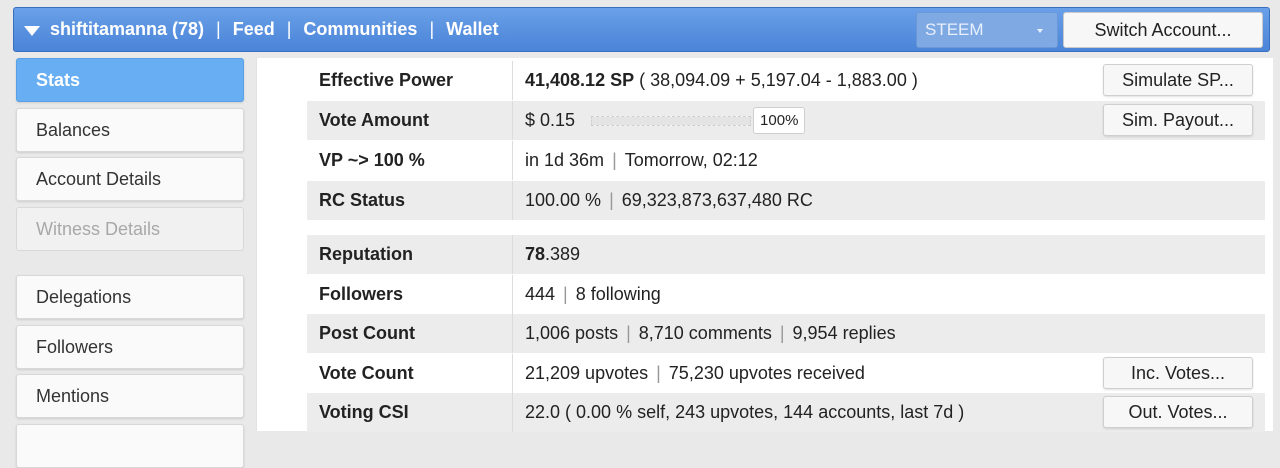 The height and width of the screenshot is (468, 1280). What do you see at coordinates (535, 254) in the screenshot?
I see `reputation-int: 78` at bounding box center [535, 254].